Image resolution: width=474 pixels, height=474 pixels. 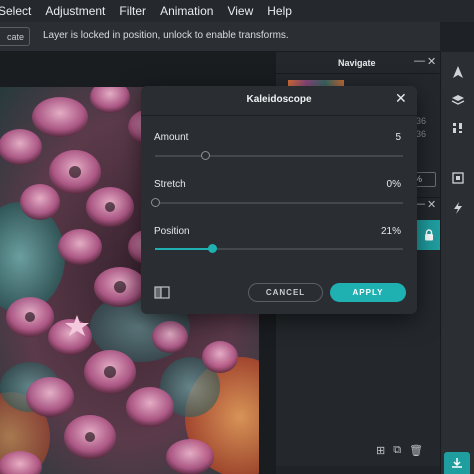 What do you see at coordinates (458, 100) in the screenshot?
I see `layers-icon` at bounding box center [458, 100].